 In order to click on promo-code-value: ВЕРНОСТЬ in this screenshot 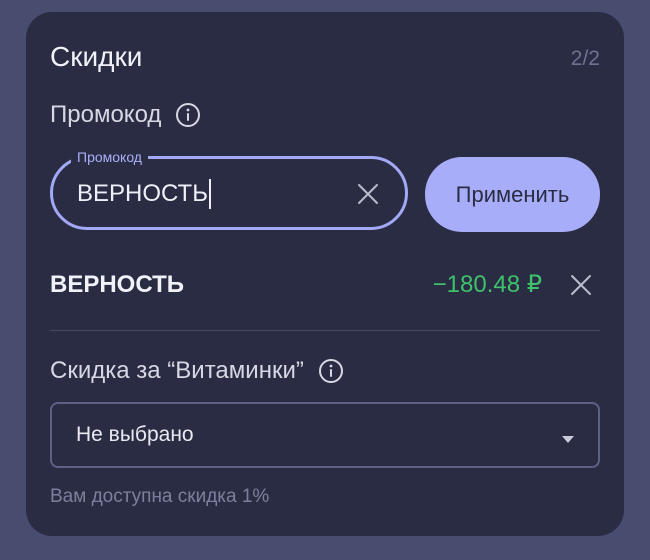, I will do `click(144, 194)`.